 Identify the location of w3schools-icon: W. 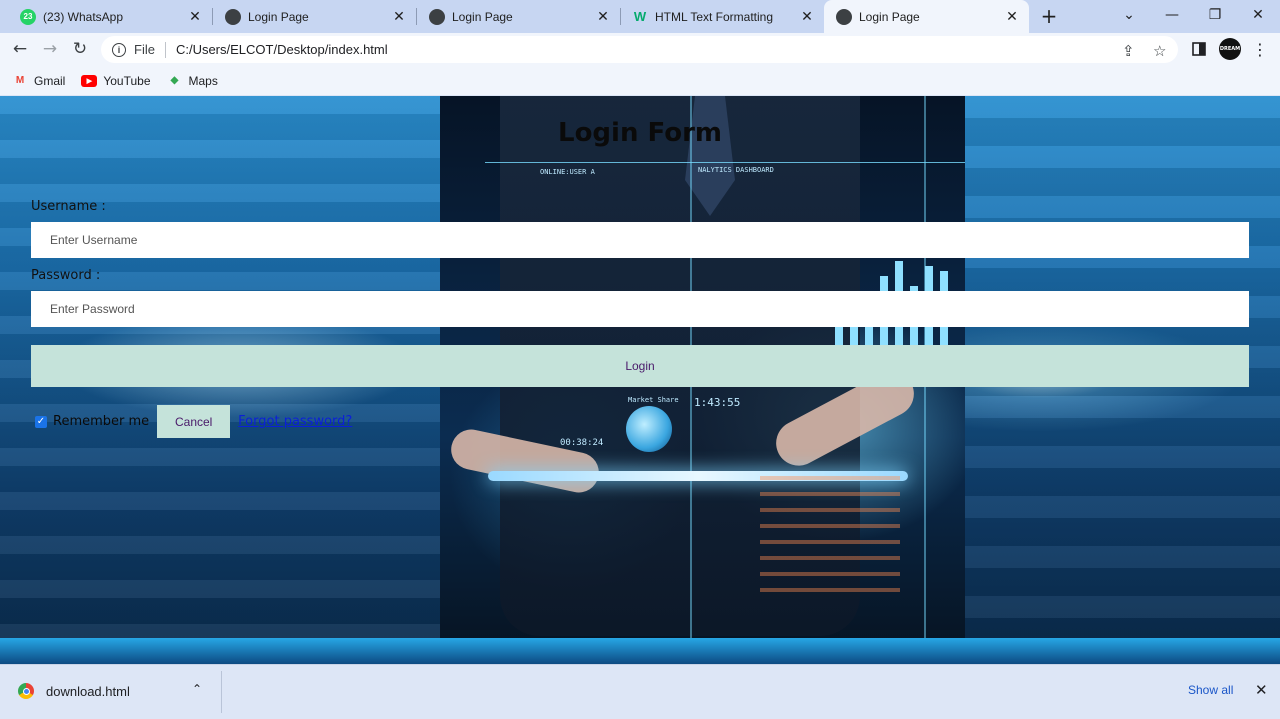
(640, 16).